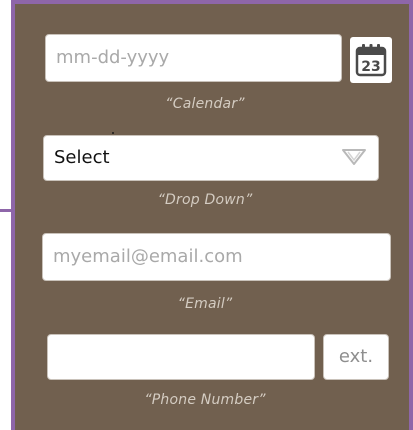 This screenshot has height=430, width=413. What do you see at coordinates (211, 158) in the screenshot?
I see `dropdown-select: Select` at bounding box center [211, 158].